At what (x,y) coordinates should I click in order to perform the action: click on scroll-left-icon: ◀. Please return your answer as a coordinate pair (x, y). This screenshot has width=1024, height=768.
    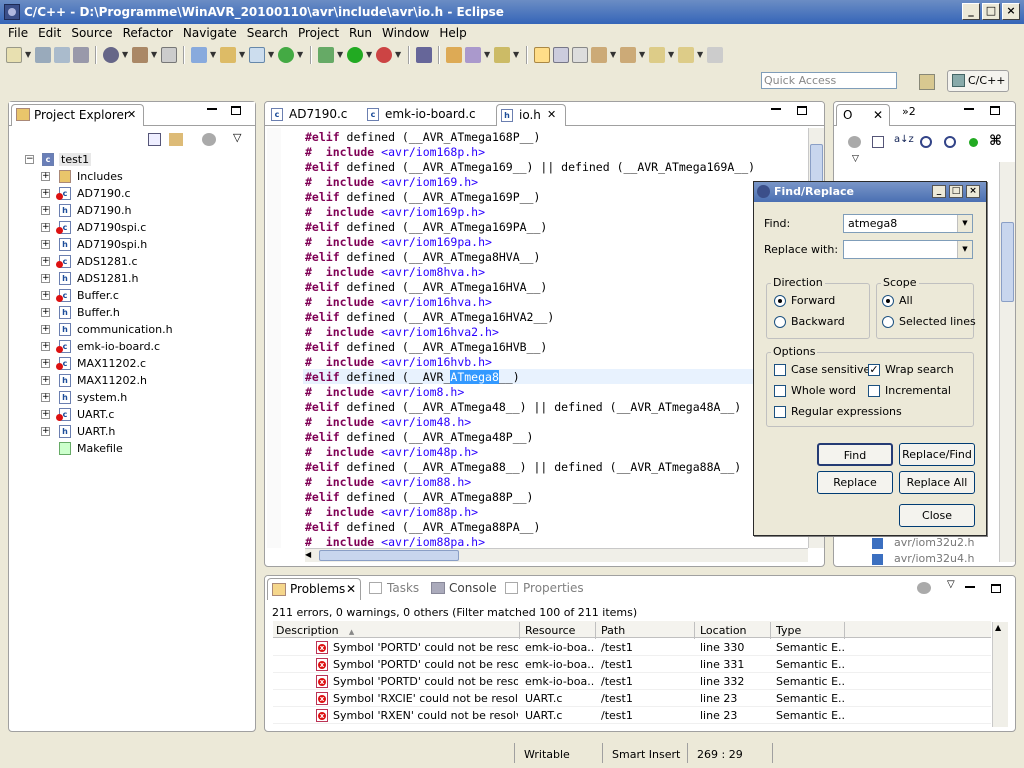
    Looking at the image, I should click on (308, 554).